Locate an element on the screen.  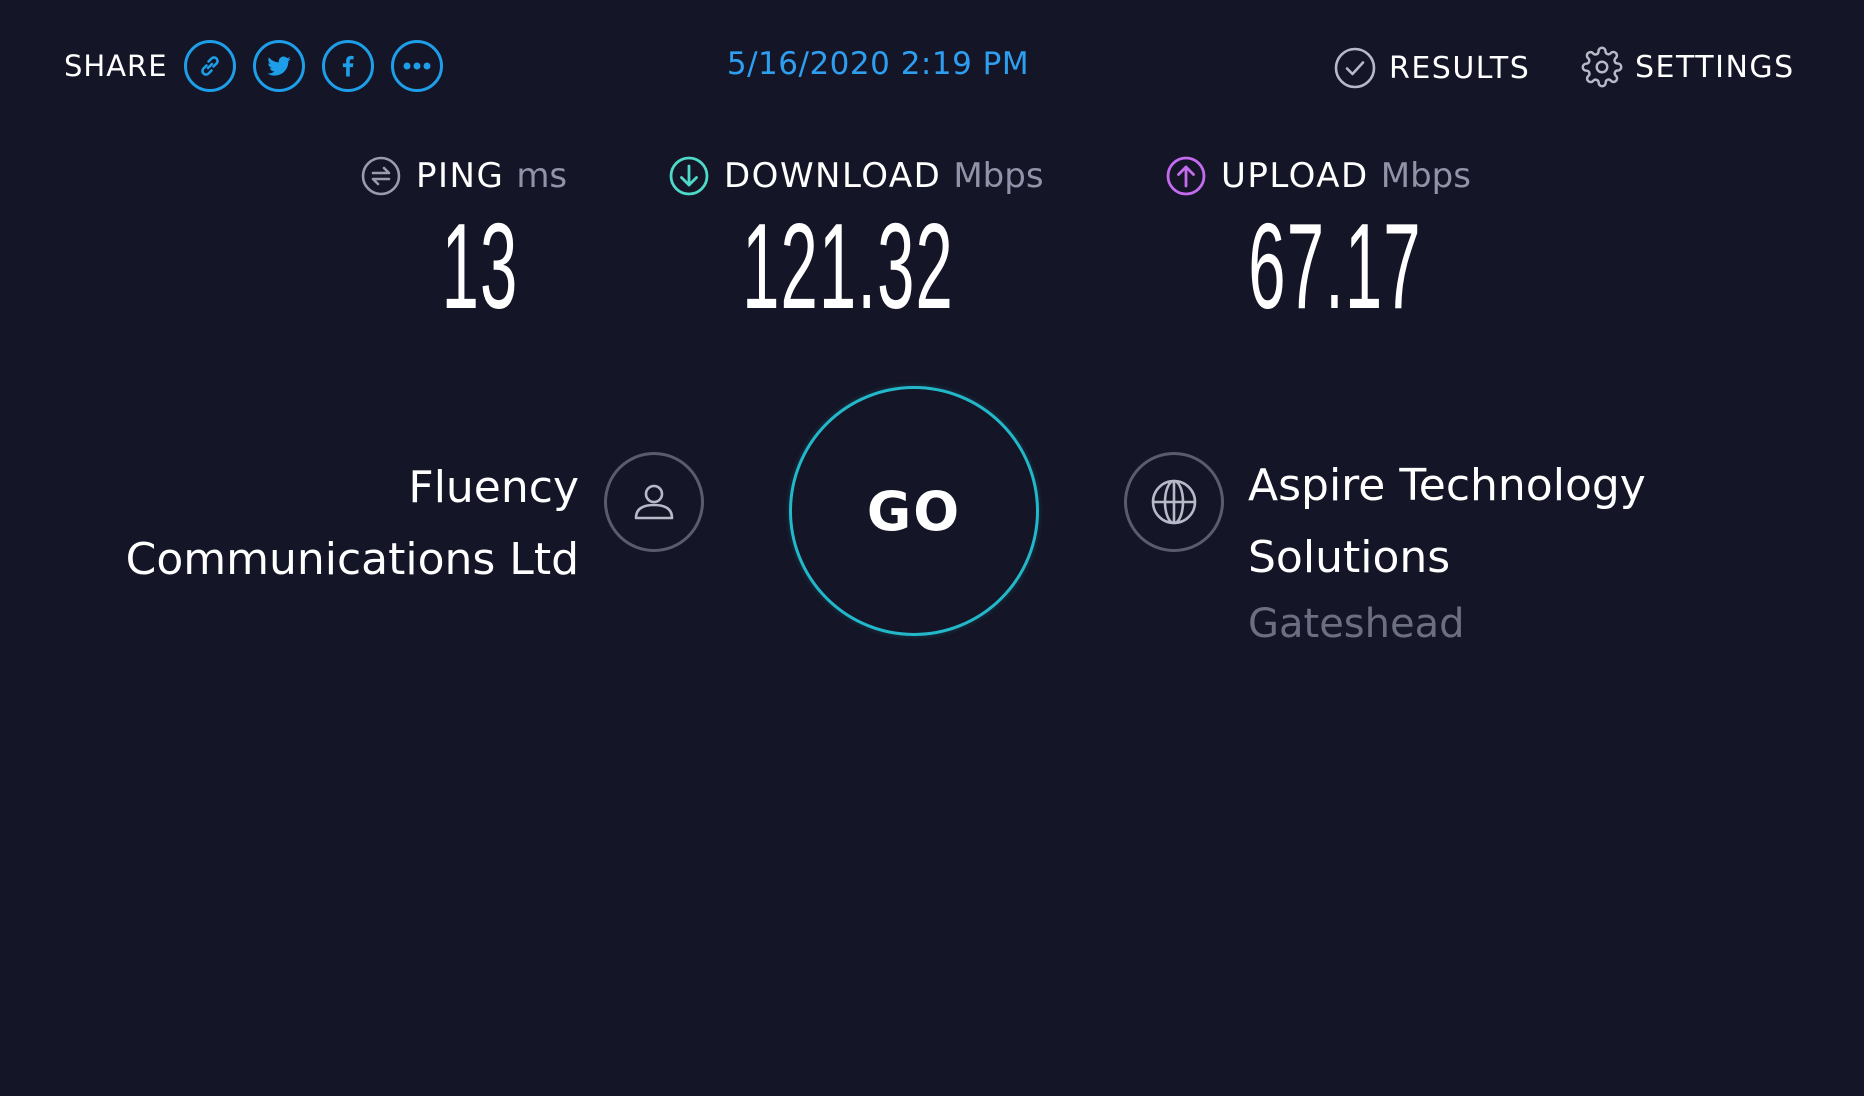
ping-icon is located at coordinates (381, 176).